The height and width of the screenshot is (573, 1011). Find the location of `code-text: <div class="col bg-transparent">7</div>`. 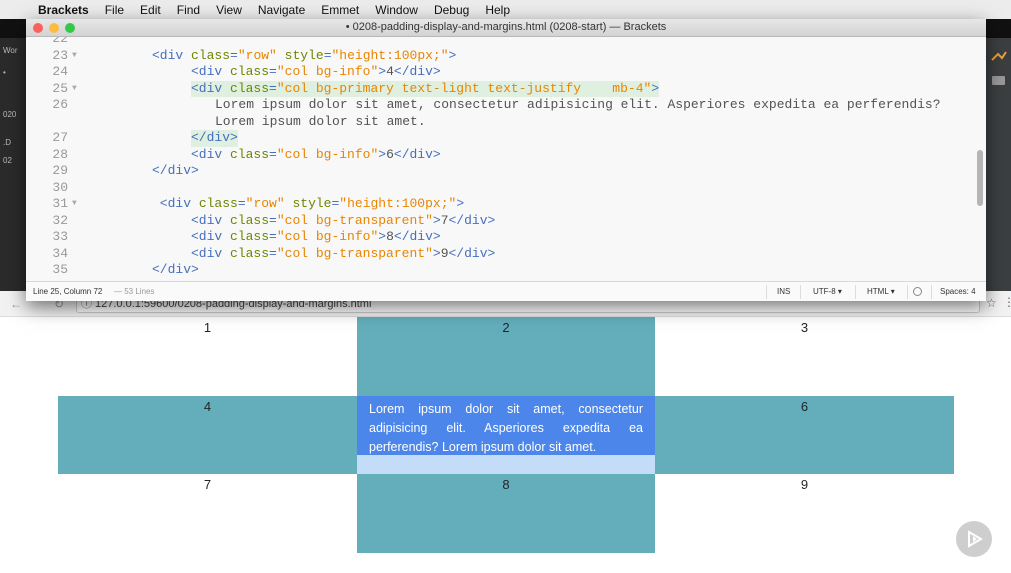

code-text: <div class="col bg-transparent">7</div> is located at coordinates (343, 221).